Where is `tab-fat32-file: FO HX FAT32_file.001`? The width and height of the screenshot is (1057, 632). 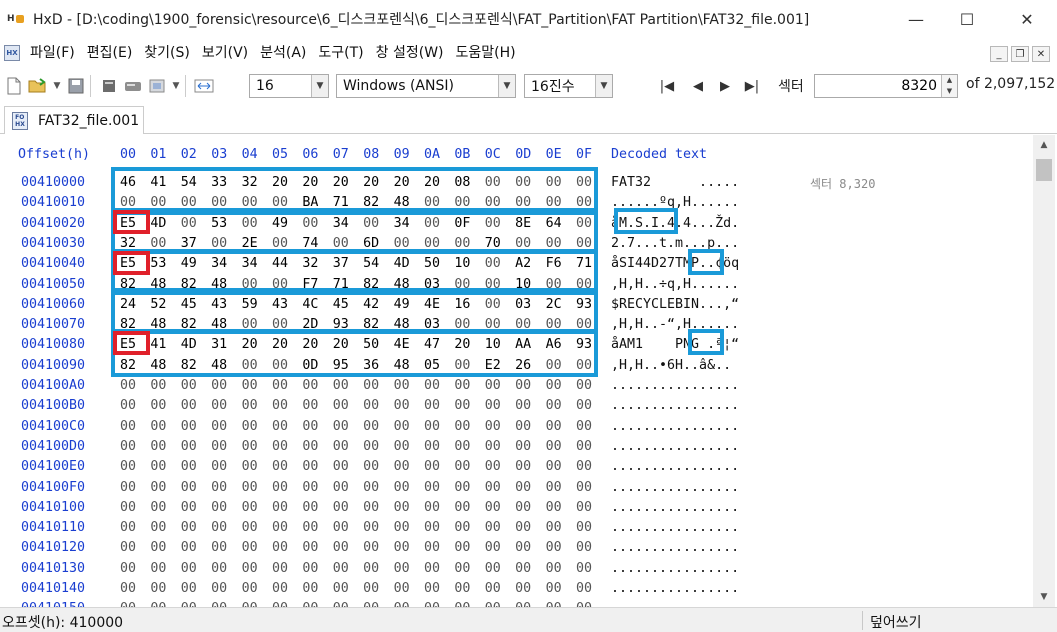
tab-fat32-file: FO HX FAT32_file.001 is located at coordinates (74, 120).